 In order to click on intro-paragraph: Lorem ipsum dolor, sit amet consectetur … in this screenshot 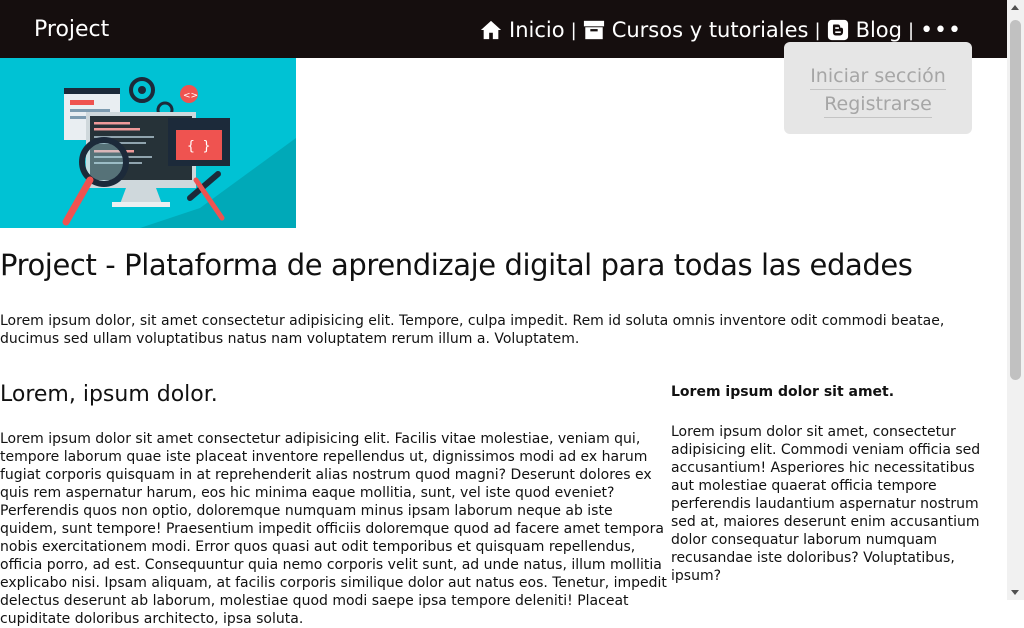, I will do `click(472, 330)`.